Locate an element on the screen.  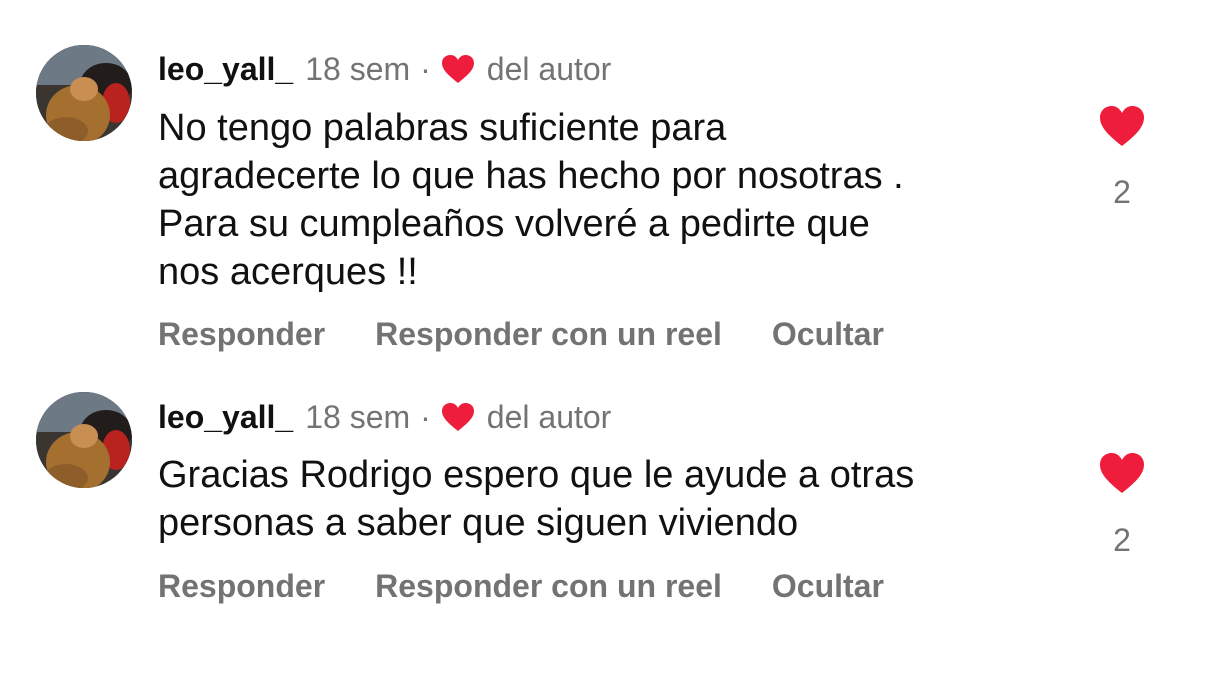
comment-text-line: personas a saber que siguen viviendo is located at coordinates (478, 523).